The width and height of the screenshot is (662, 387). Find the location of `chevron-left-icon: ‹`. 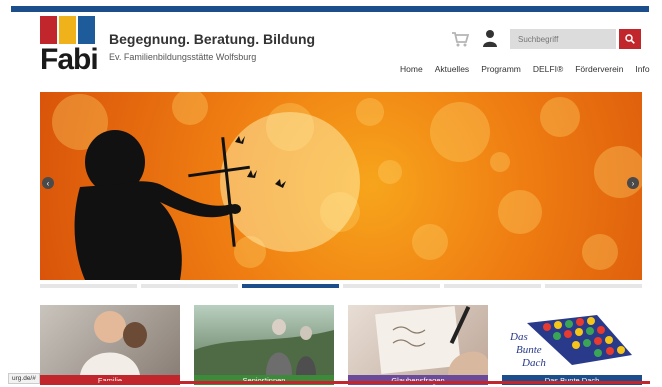

chevron-left-icon: ‹ is located at coordinates (48, 183).